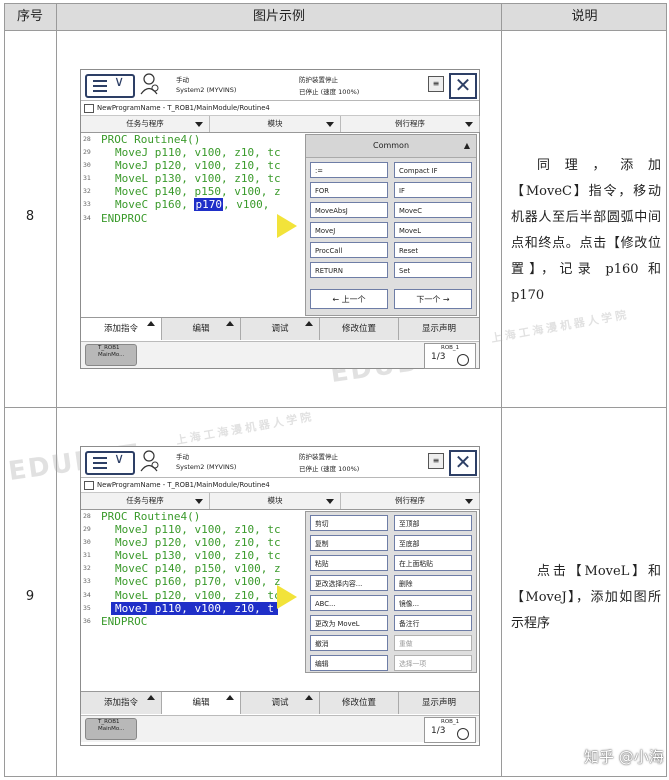  I want to click on pointer-cursor-icon, so click(287, 597).